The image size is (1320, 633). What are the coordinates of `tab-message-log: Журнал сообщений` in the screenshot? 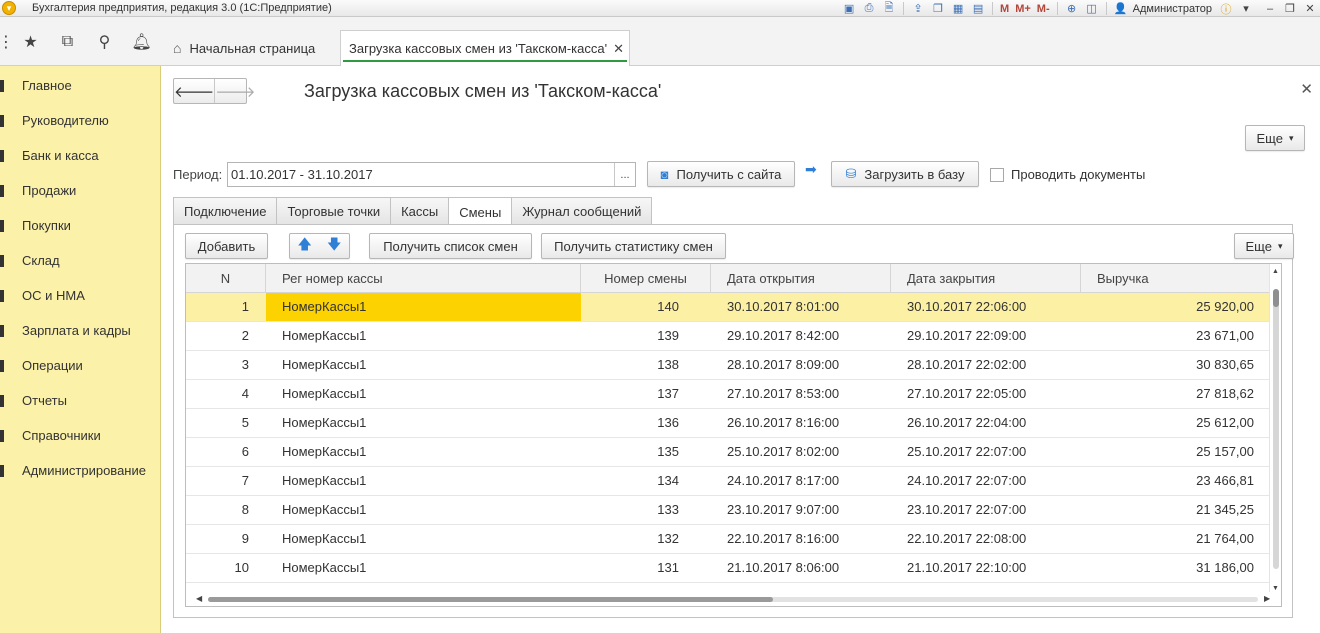 It's located at (582, 211).